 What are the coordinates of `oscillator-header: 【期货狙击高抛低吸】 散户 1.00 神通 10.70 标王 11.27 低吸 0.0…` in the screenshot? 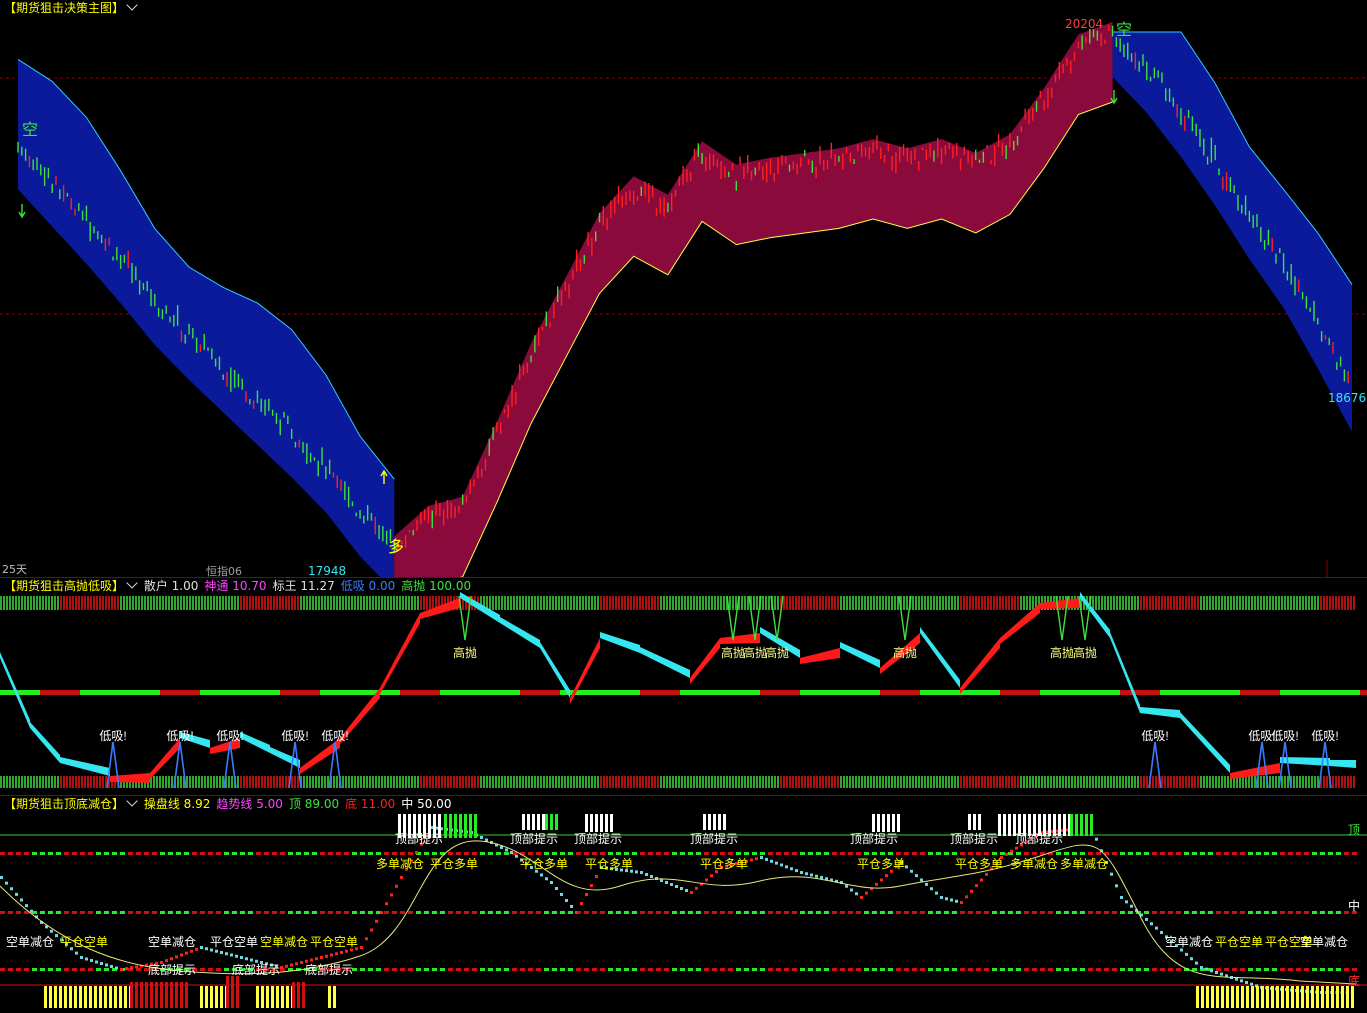 It's located at (243, 585).